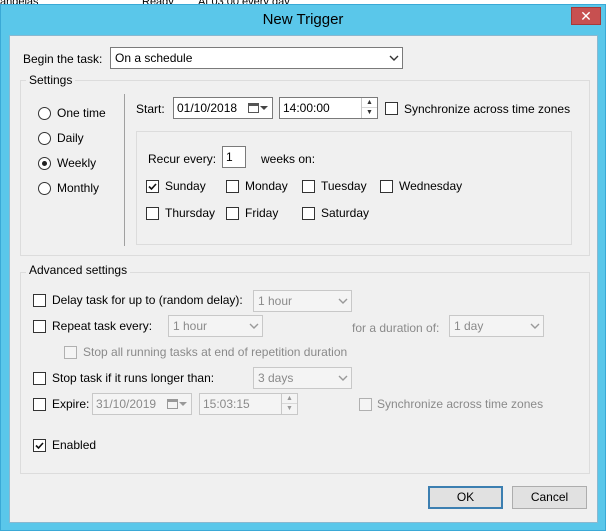  I want to click on start-date-picker: 01/10/2018, so click(223, 108).